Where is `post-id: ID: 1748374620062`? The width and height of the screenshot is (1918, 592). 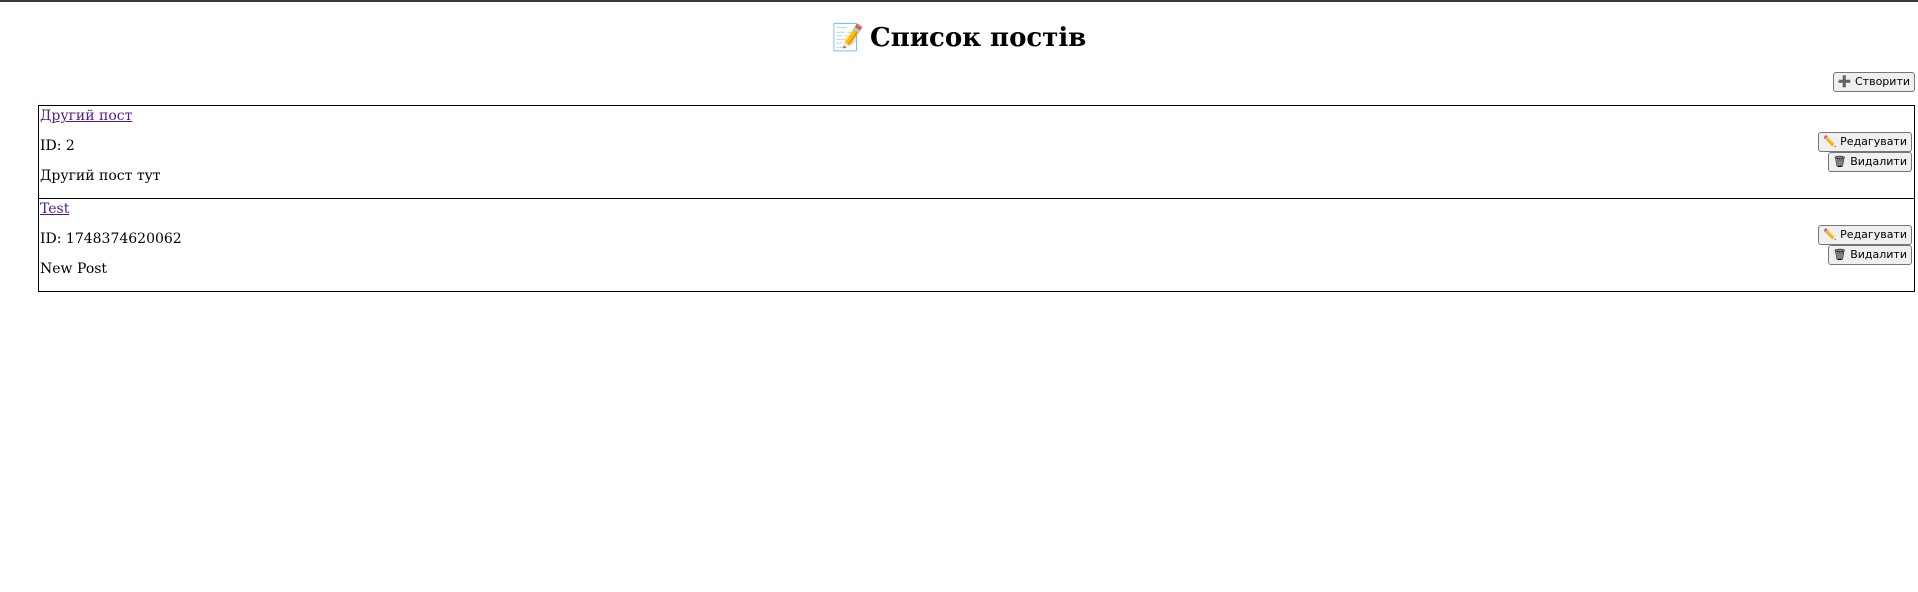
post-id: ID: 1748374620062 is located at coordinates (111, 239).